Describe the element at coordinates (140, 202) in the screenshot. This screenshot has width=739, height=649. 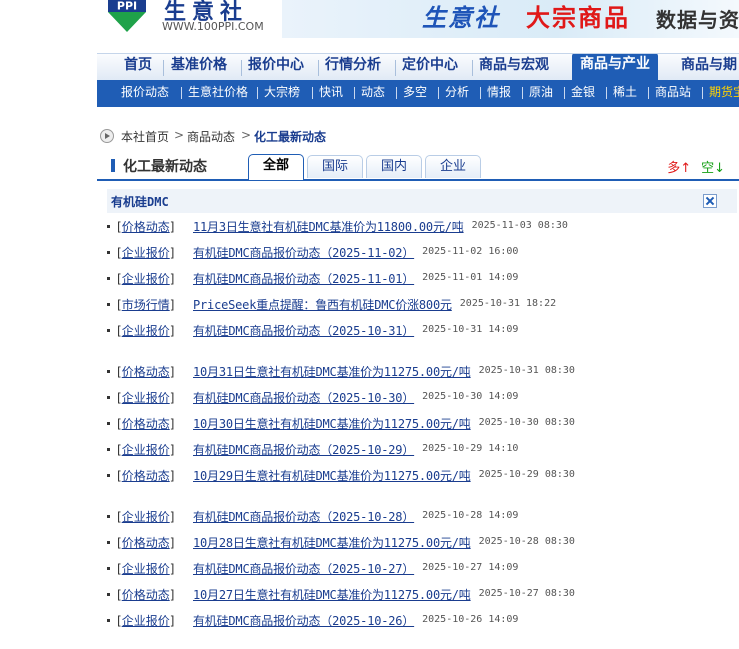
I see `product-name: 有机硅DMC` at that location.